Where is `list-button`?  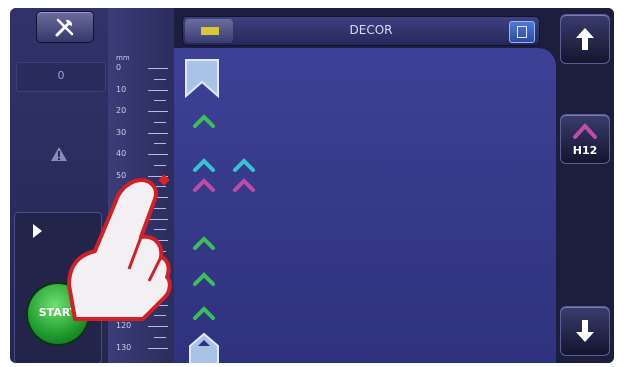
list-button is located at coordinates (522, 32).